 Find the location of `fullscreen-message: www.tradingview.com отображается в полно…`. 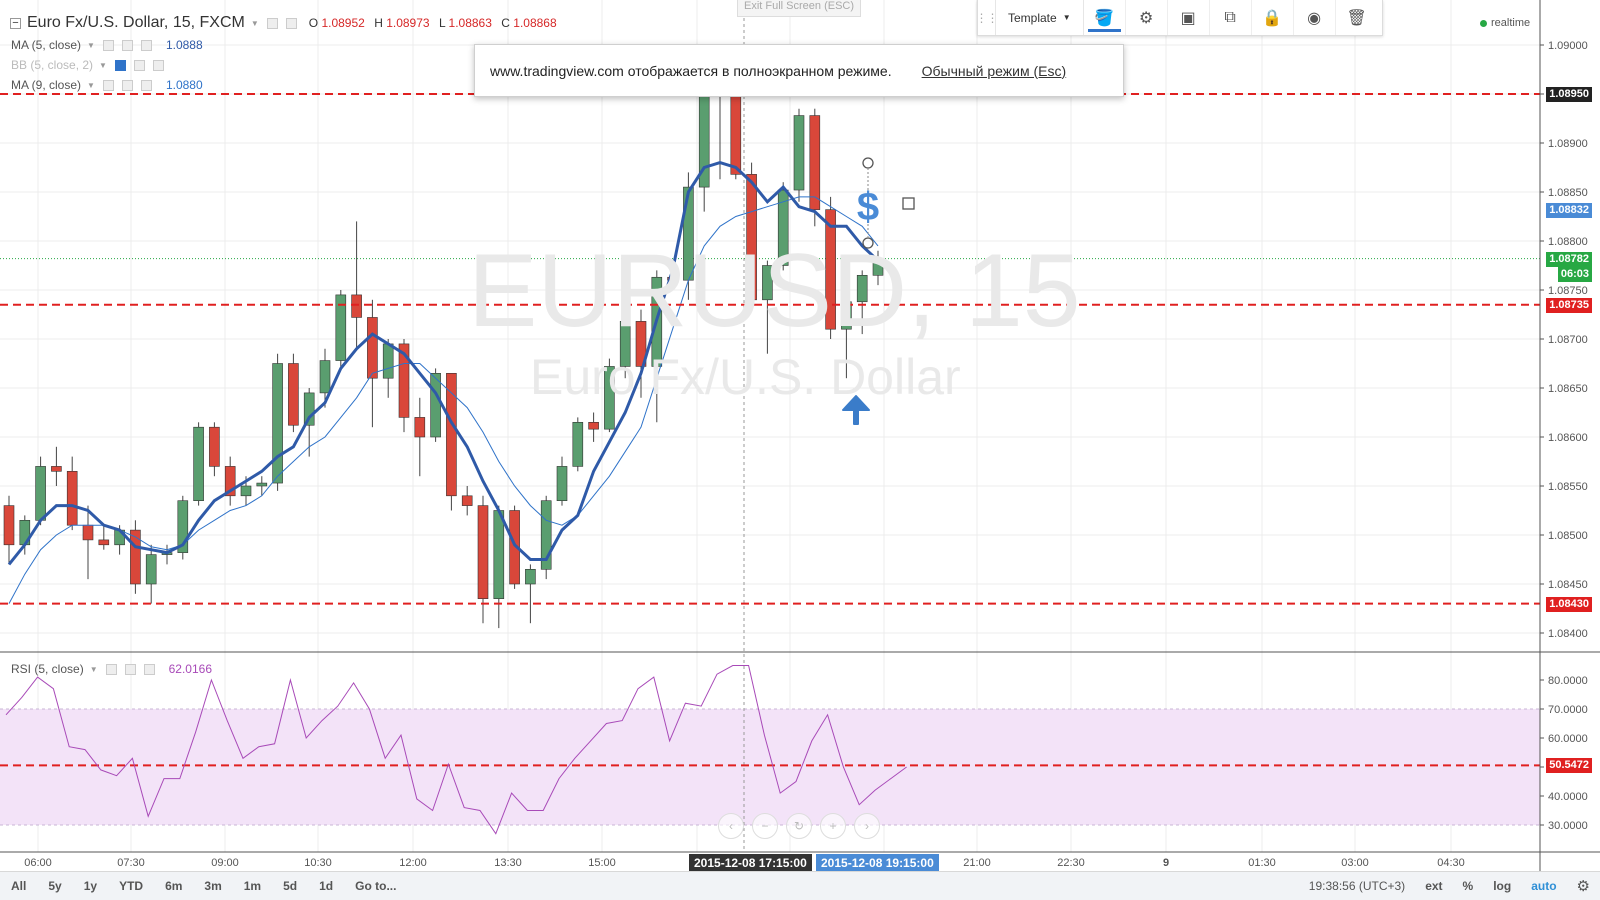

fullscreen-message: www.tradingview.com отображается в полно… is located at coordinates (691, 70).